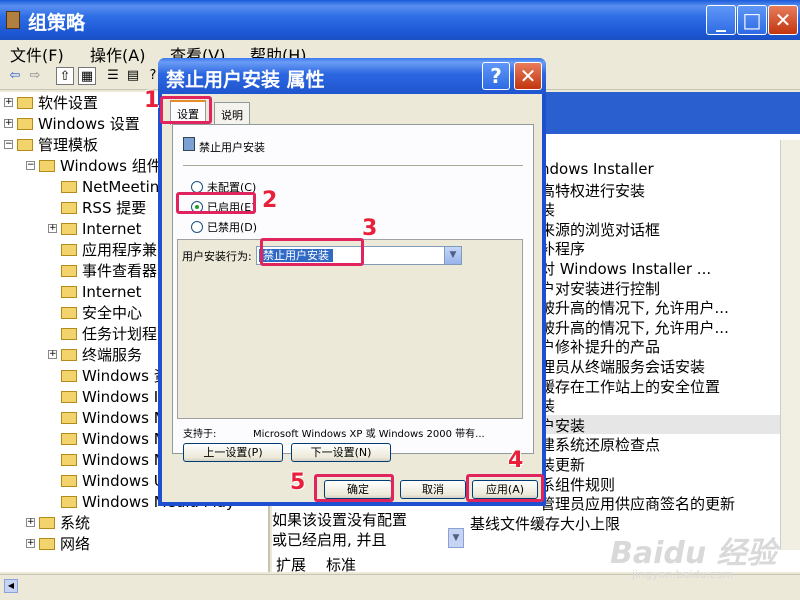 This screenshot has width=800, height=600. What do you see at coordinates (291, 564) in the screenshot?
I see `tab-extended: 扩展` at bounding box center [291, 564].